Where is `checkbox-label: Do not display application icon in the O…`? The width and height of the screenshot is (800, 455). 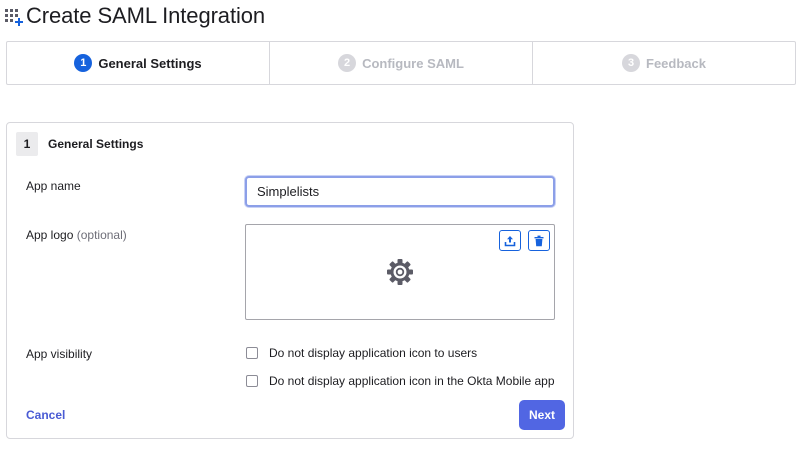
checkbox-label: Do not display application icon in the O… is located at coordinates (412, 381).